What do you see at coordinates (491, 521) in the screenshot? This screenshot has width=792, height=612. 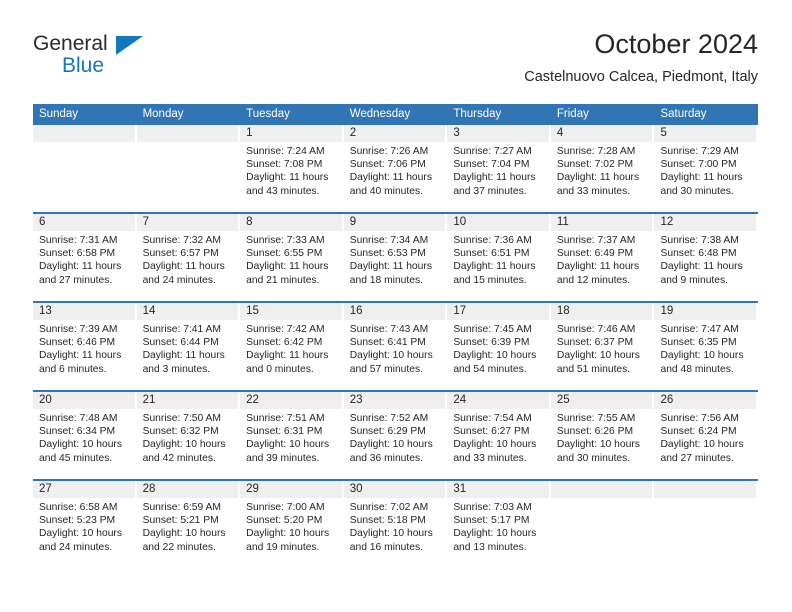 I see `sunset-text: Sunset: 5:17 PM` at bounding box center [491, 521].